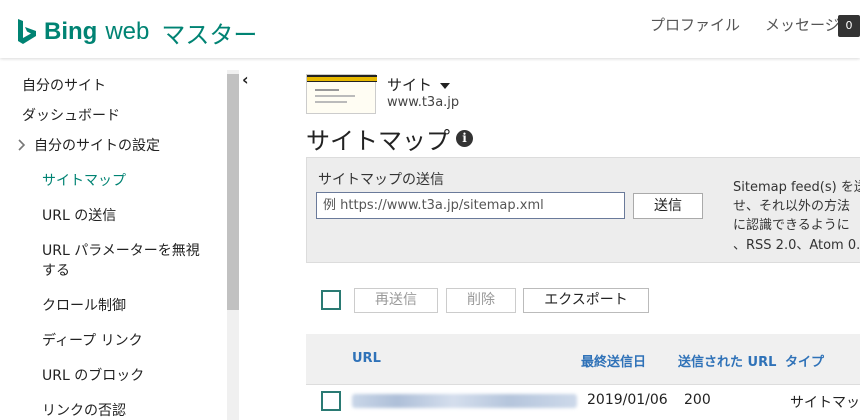 This screenshot has width=860, height=420. Describe the element at coordinates (695, 24) in the screenshot. I see `profile-link: プロファイル` at that location.